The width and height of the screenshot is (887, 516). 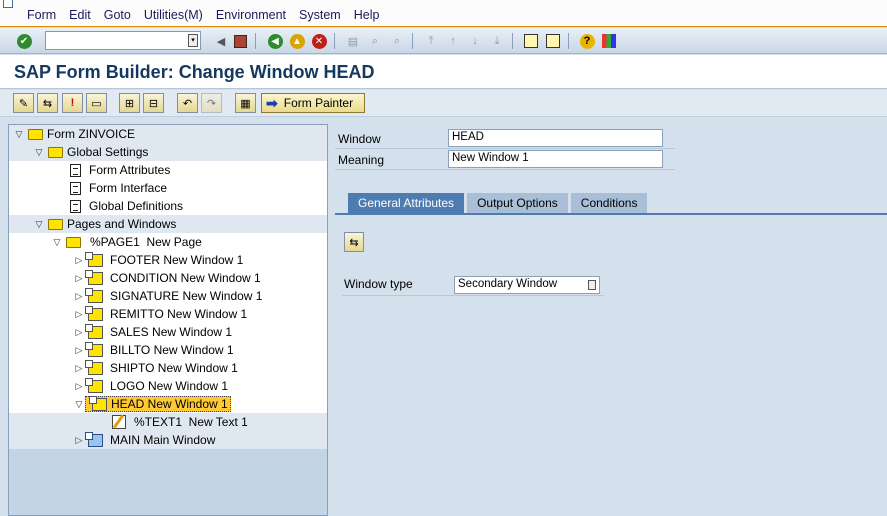 What do you see at coordinates (122, 224) in the screenshot?
I see `tree-node-label: Pages and Windows` at bounding box center [122, 224].